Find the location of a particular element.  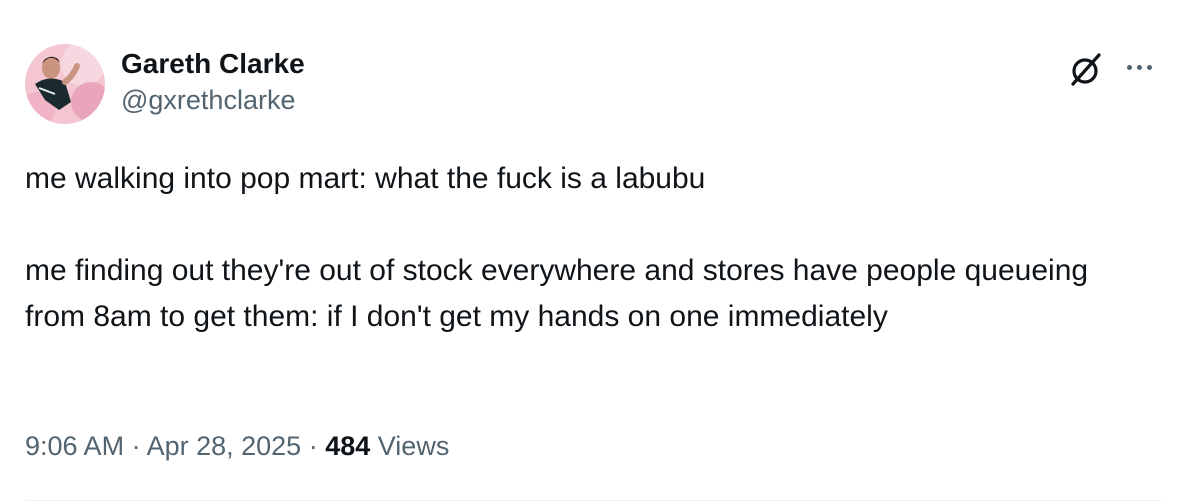

divider is located at coordinates (594, 500).